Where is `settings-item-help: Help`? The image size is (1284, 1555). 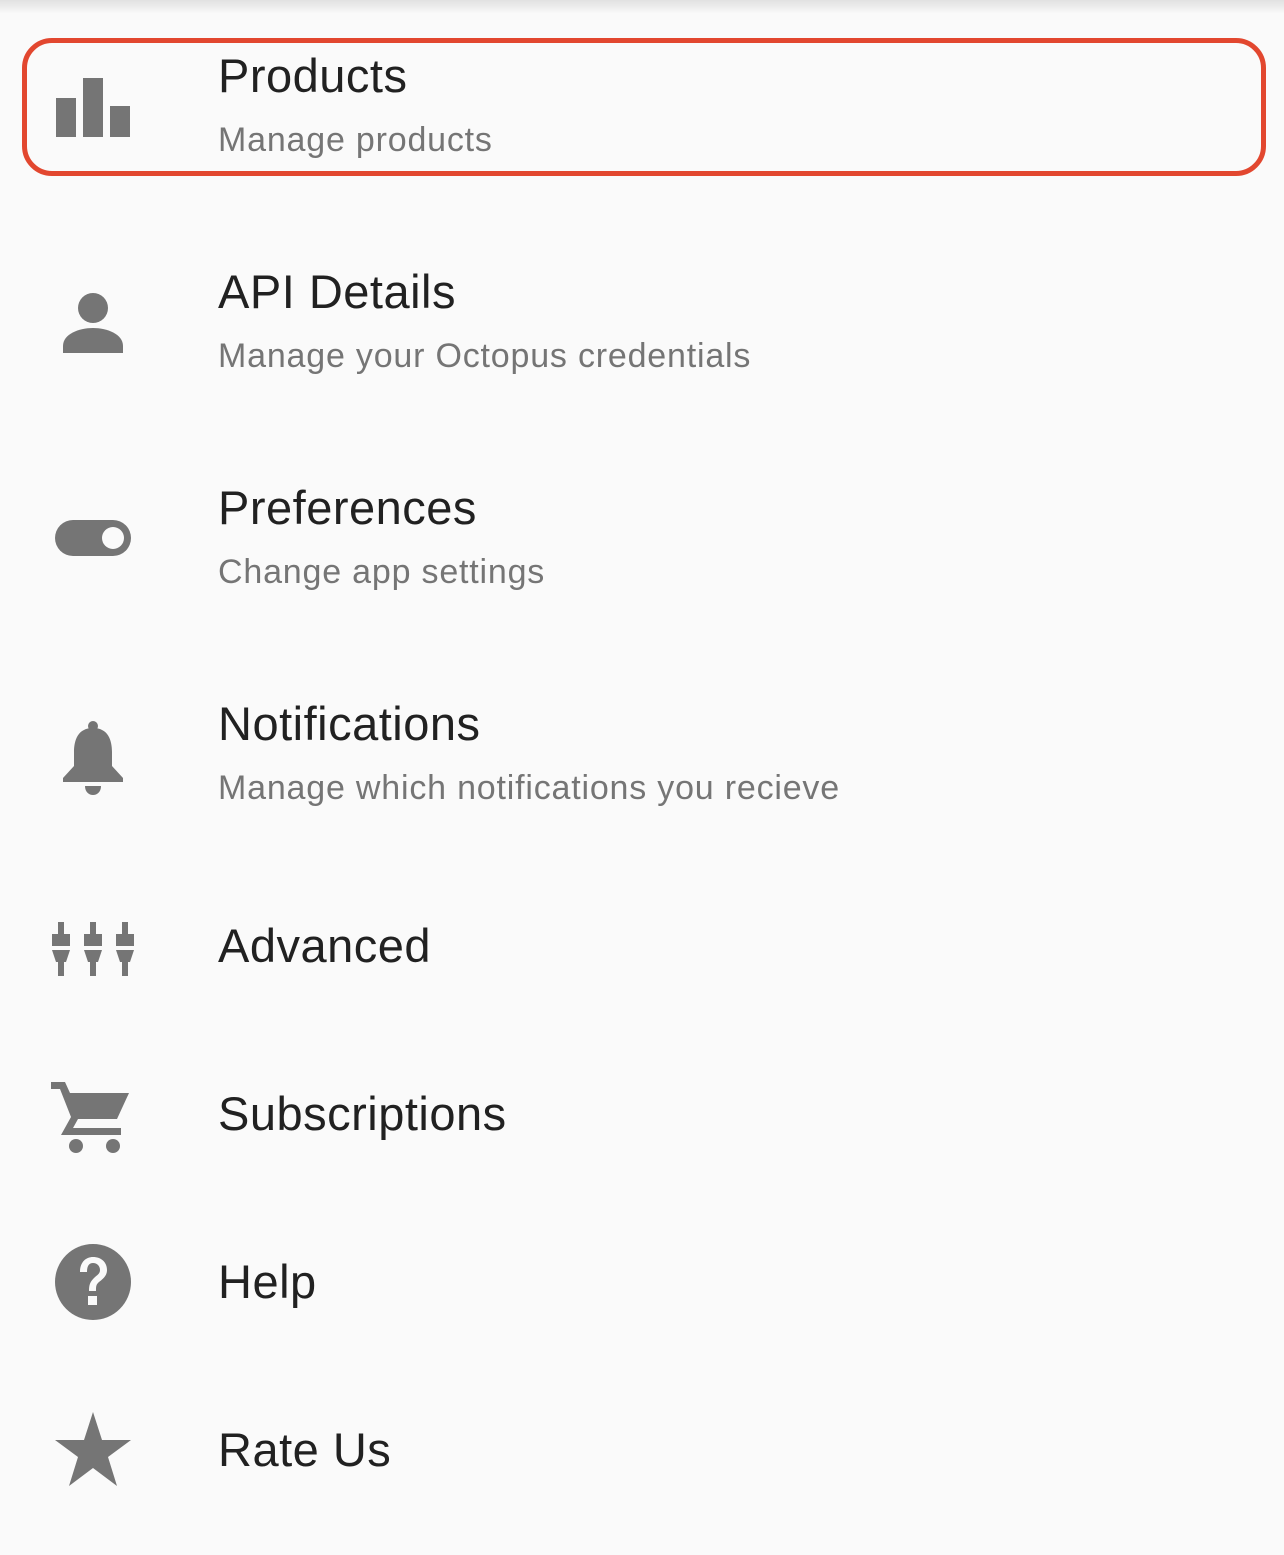 settings-item-help: Help is located at coordinates (642, 1283).